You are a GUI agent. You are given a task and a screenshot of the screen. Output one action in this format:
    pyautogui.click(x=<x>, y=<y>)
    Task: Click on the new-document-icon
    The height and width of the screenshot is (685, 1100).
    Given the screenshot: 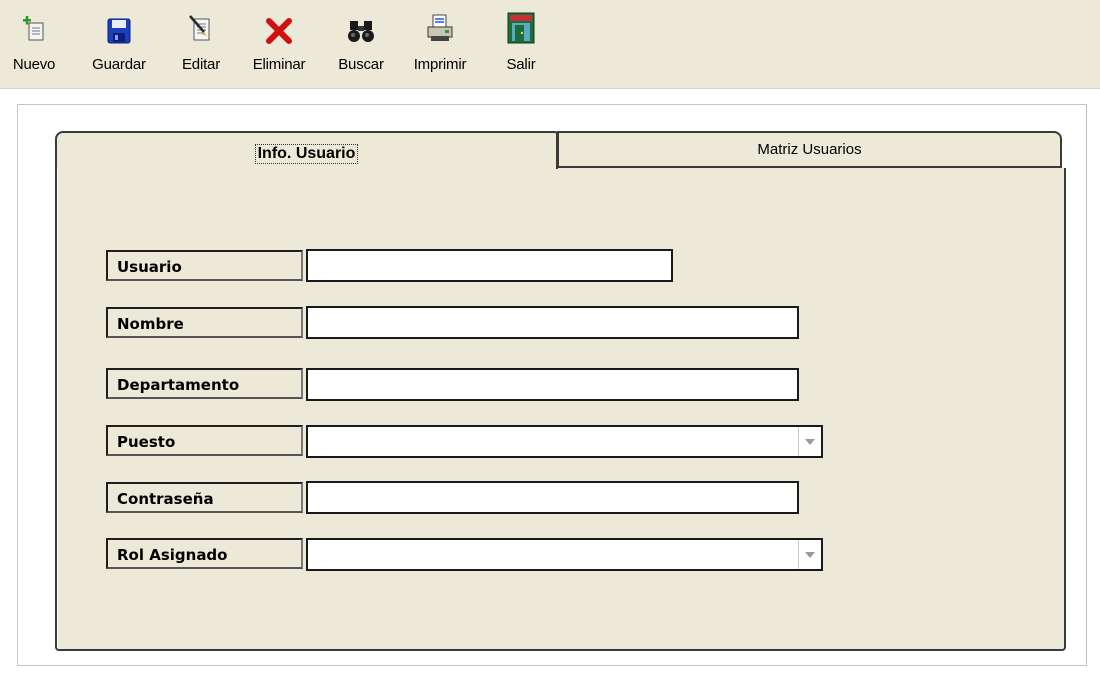 What is the action you would take?
    pyautogui.click(x=34, y=25)
    